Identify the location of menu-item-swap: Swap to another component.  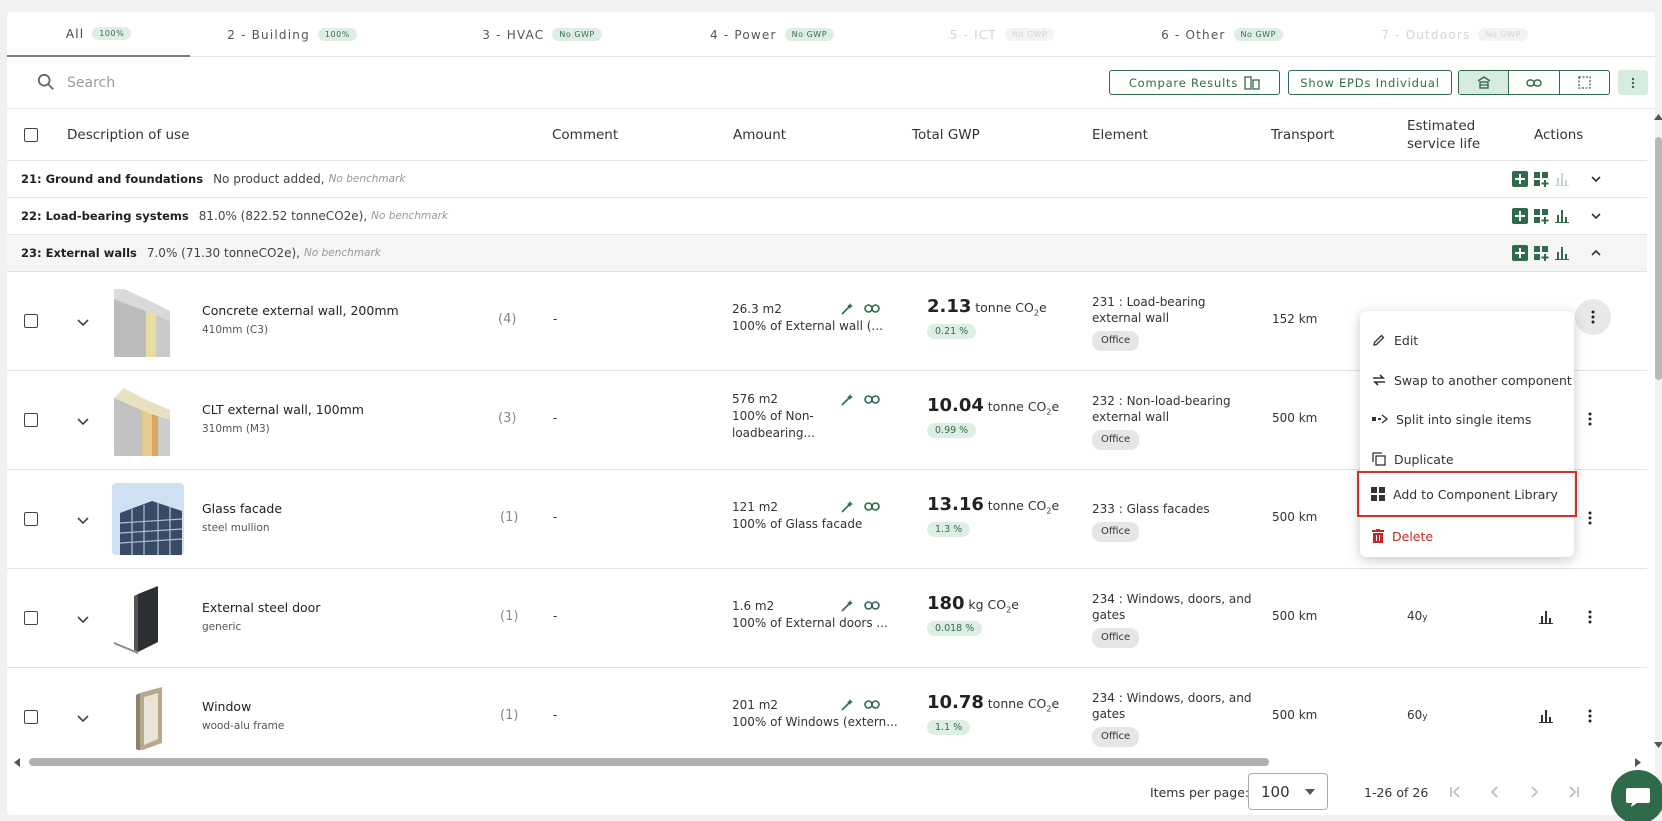
(1467, 380).